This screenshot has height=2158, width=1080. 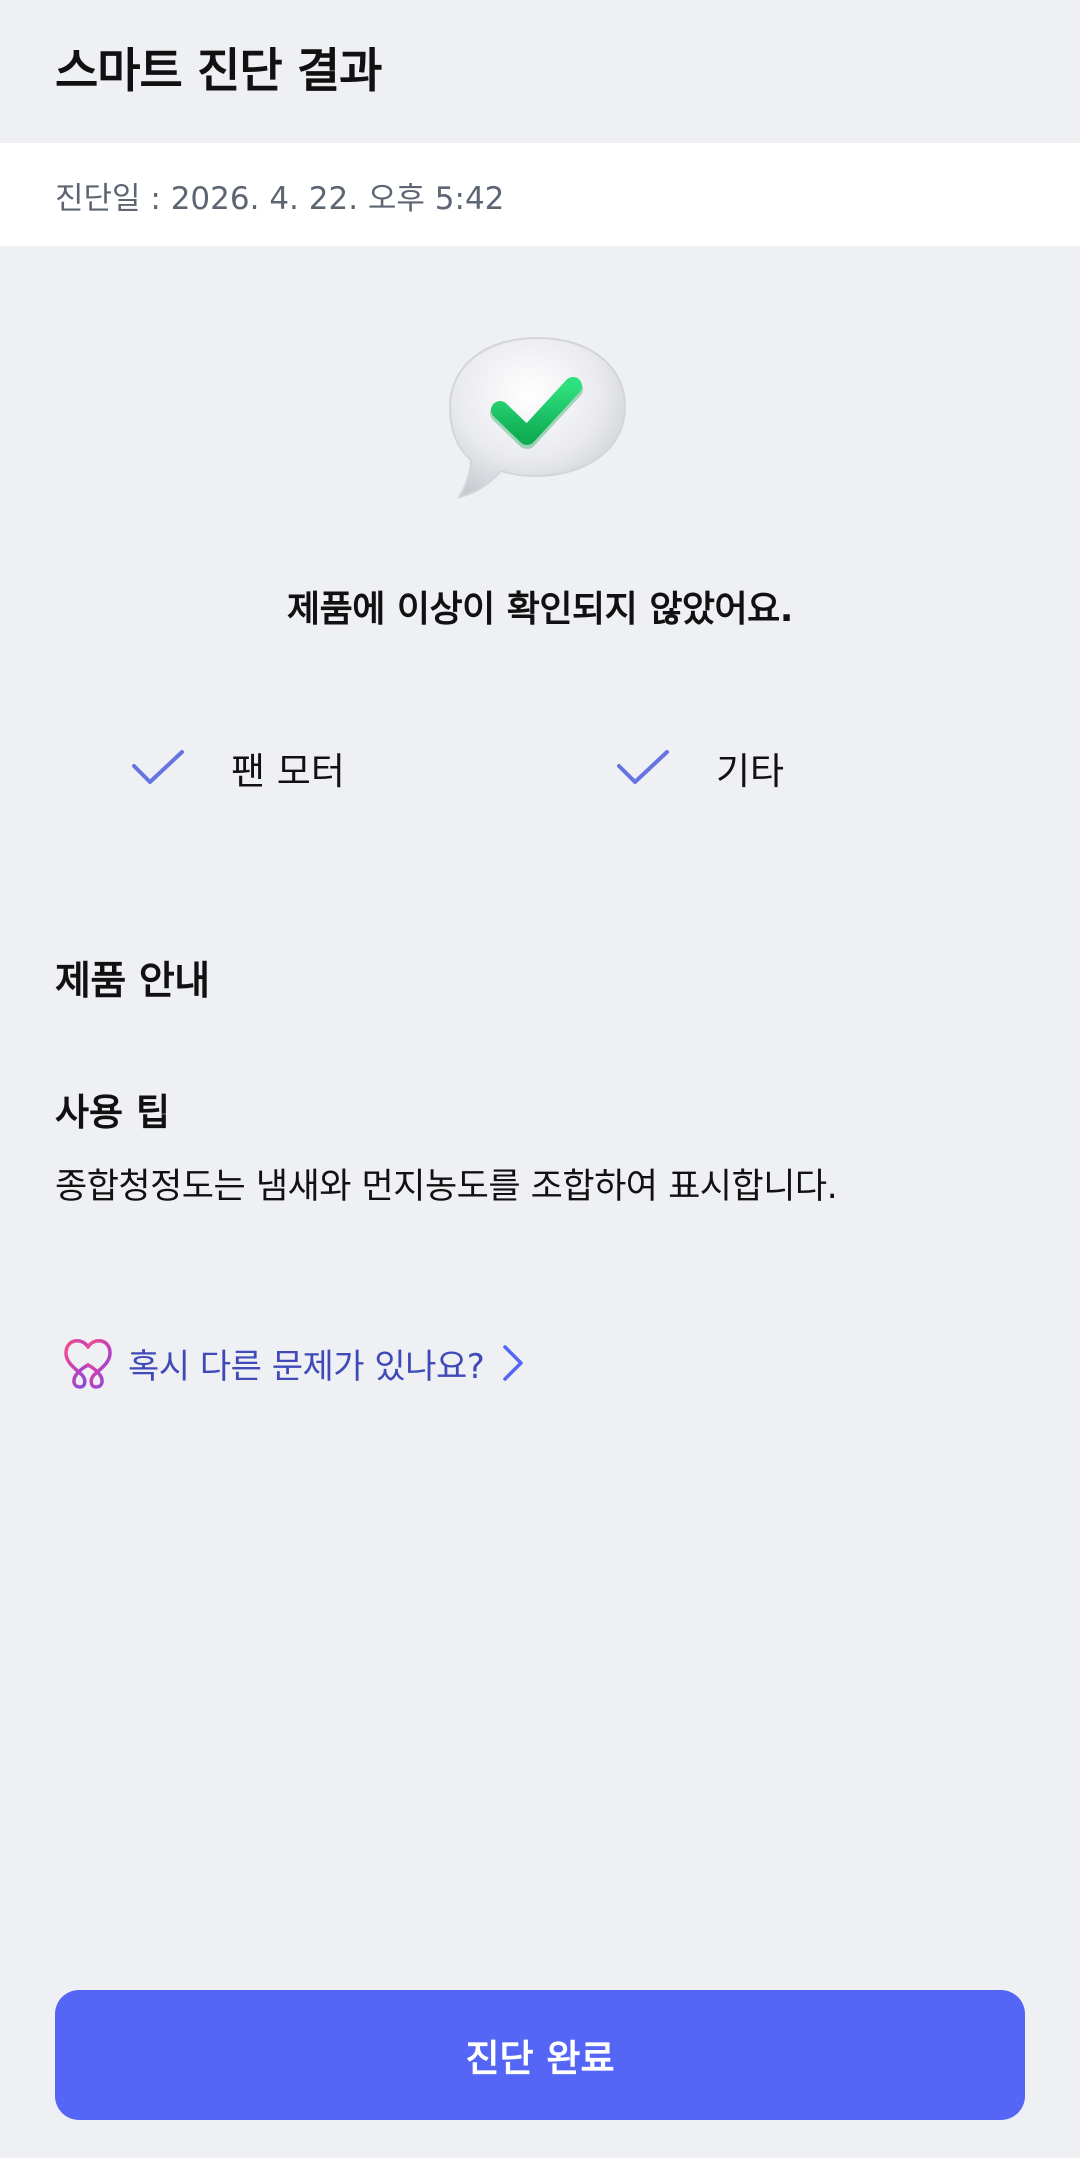 I want to click on page-title: 스마트 진단 결과, so click(x=218, y=71).